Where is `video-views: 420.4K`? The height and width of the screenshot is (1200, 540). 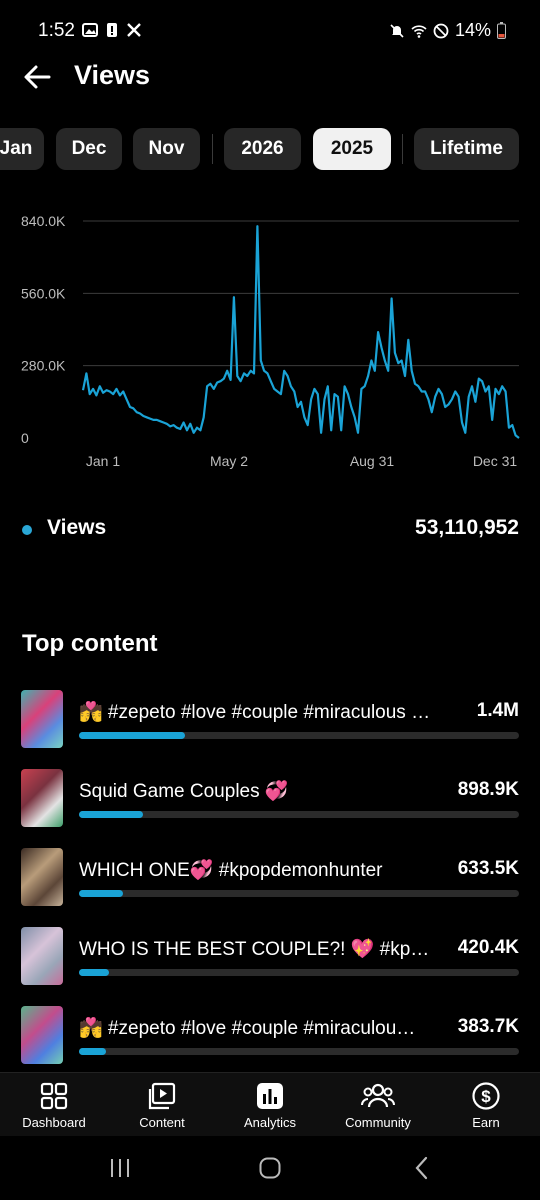 video-views: 420.4K is located at coordinates (488, 947).